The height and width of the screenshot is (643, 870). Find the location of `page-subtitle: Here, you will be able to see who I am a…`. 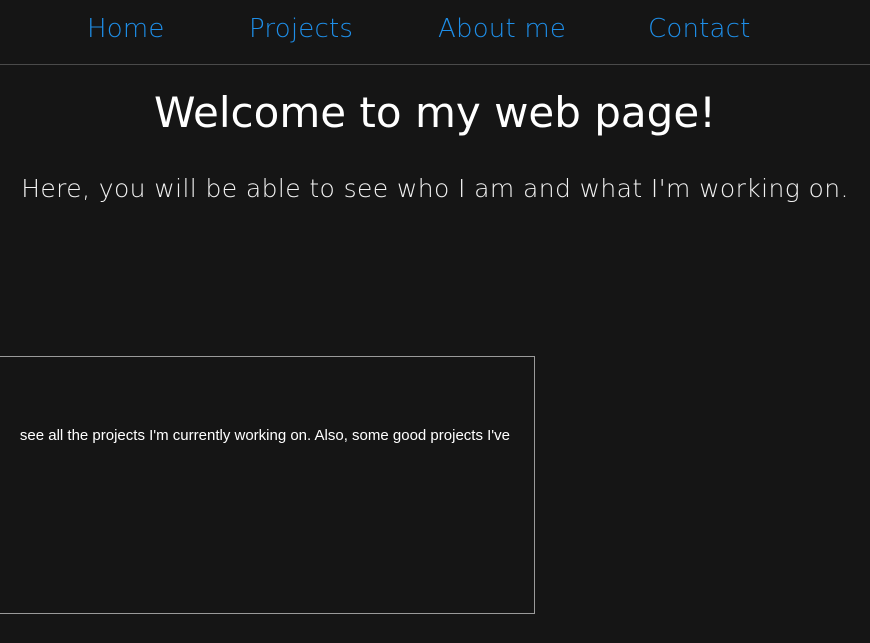

page-subtitle: Here, you will be able to see who I am a… is located at coordinates (435, 188).